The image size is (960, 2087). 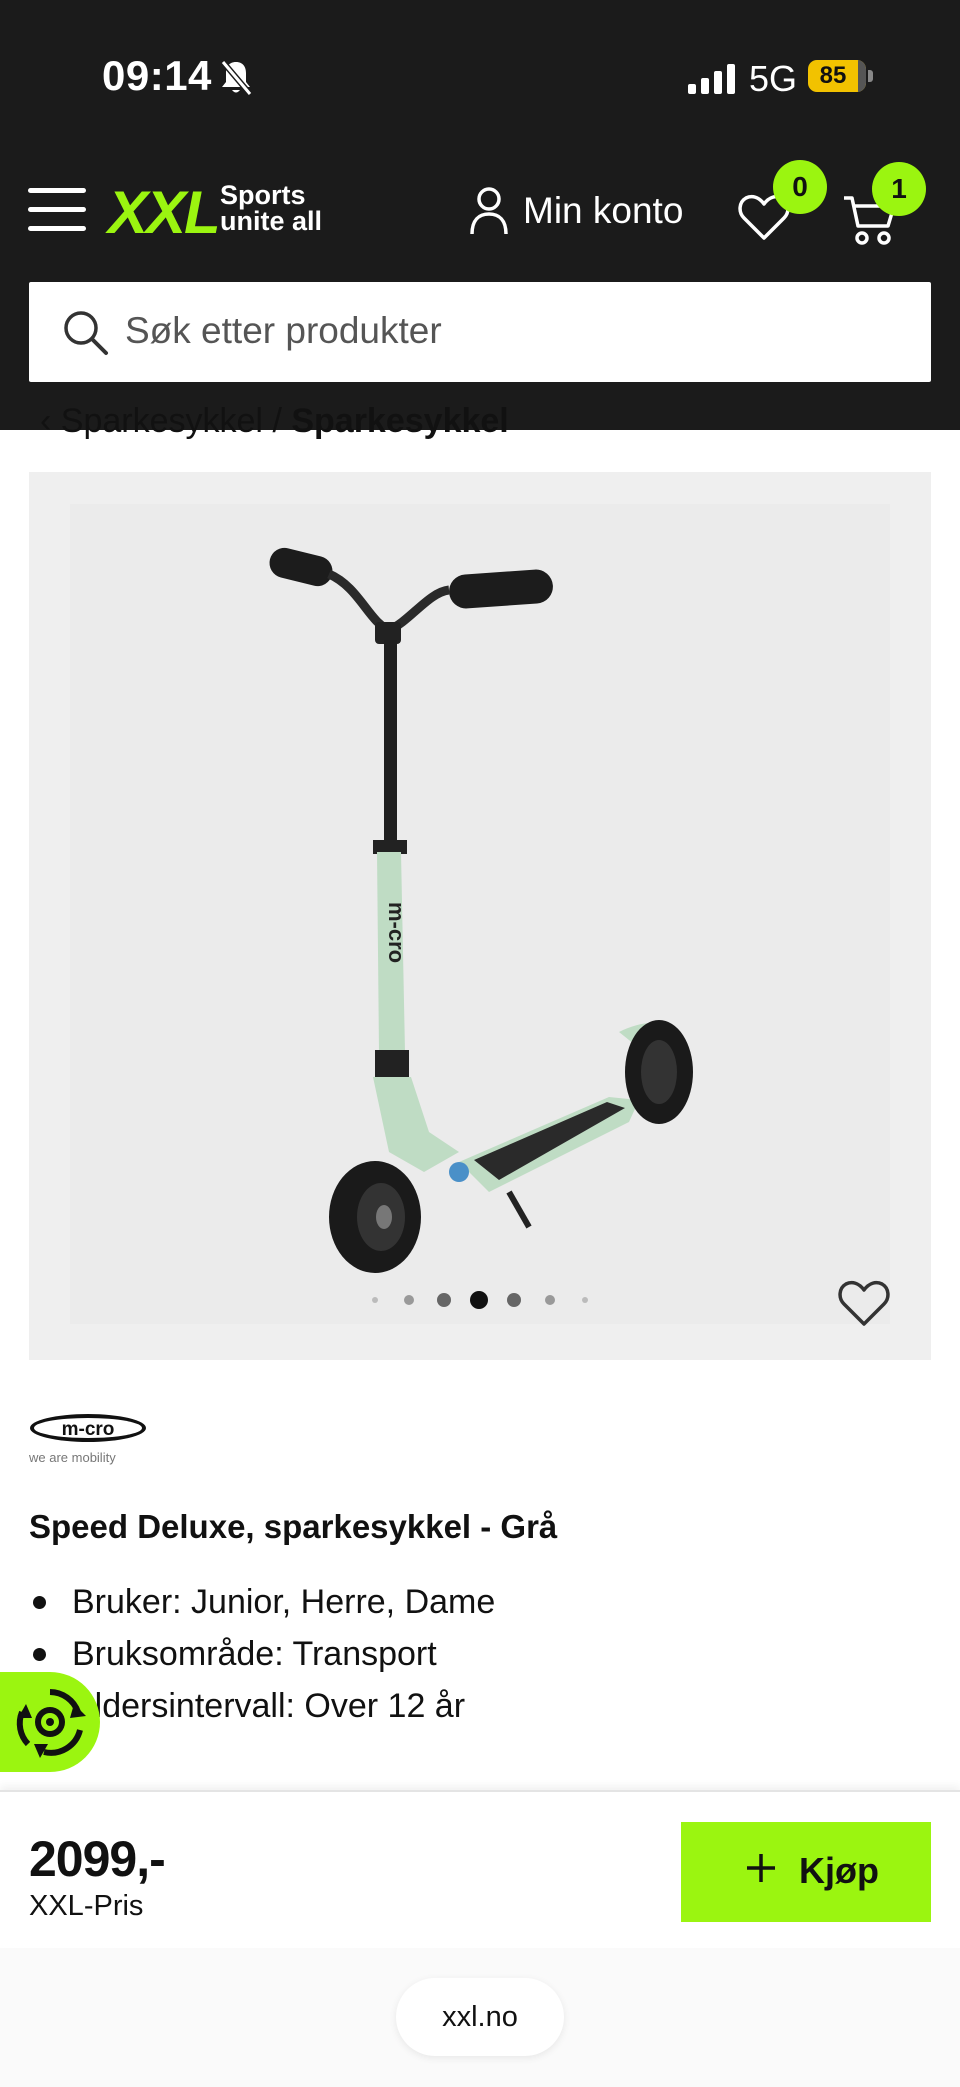 What do you see at coordinates (400, 421) in the screenshot?
I see `breadcrumb-current: Sparkesykkel` at bounding box center [400, 421].